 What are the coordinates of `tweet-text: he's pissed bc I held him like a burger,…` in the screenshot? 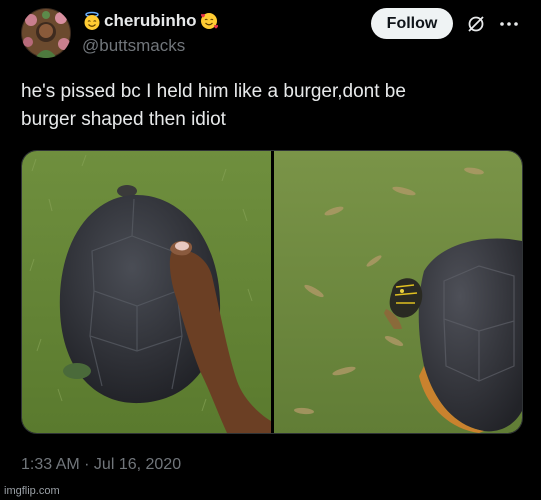 It's located at (271, 106).